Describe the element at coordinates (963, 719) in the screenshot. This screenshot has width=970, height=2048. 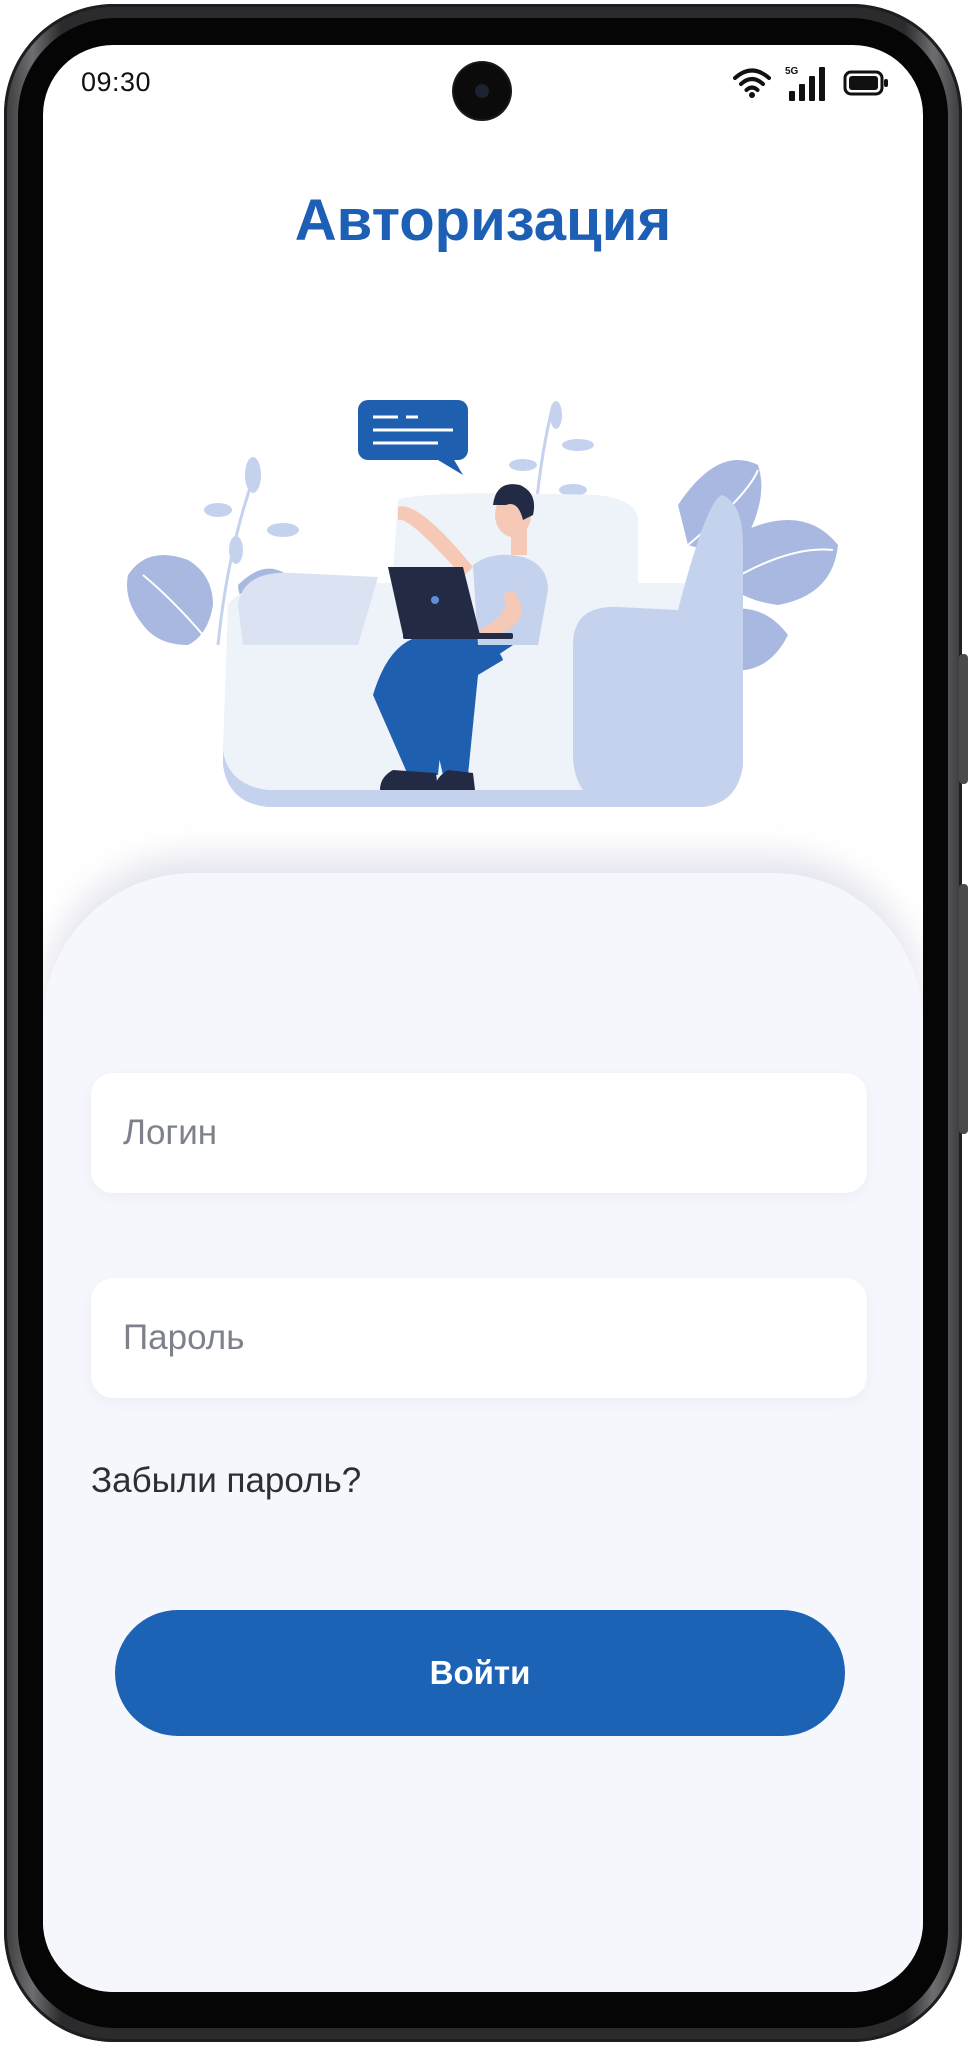
I see `volume-button` at that location.